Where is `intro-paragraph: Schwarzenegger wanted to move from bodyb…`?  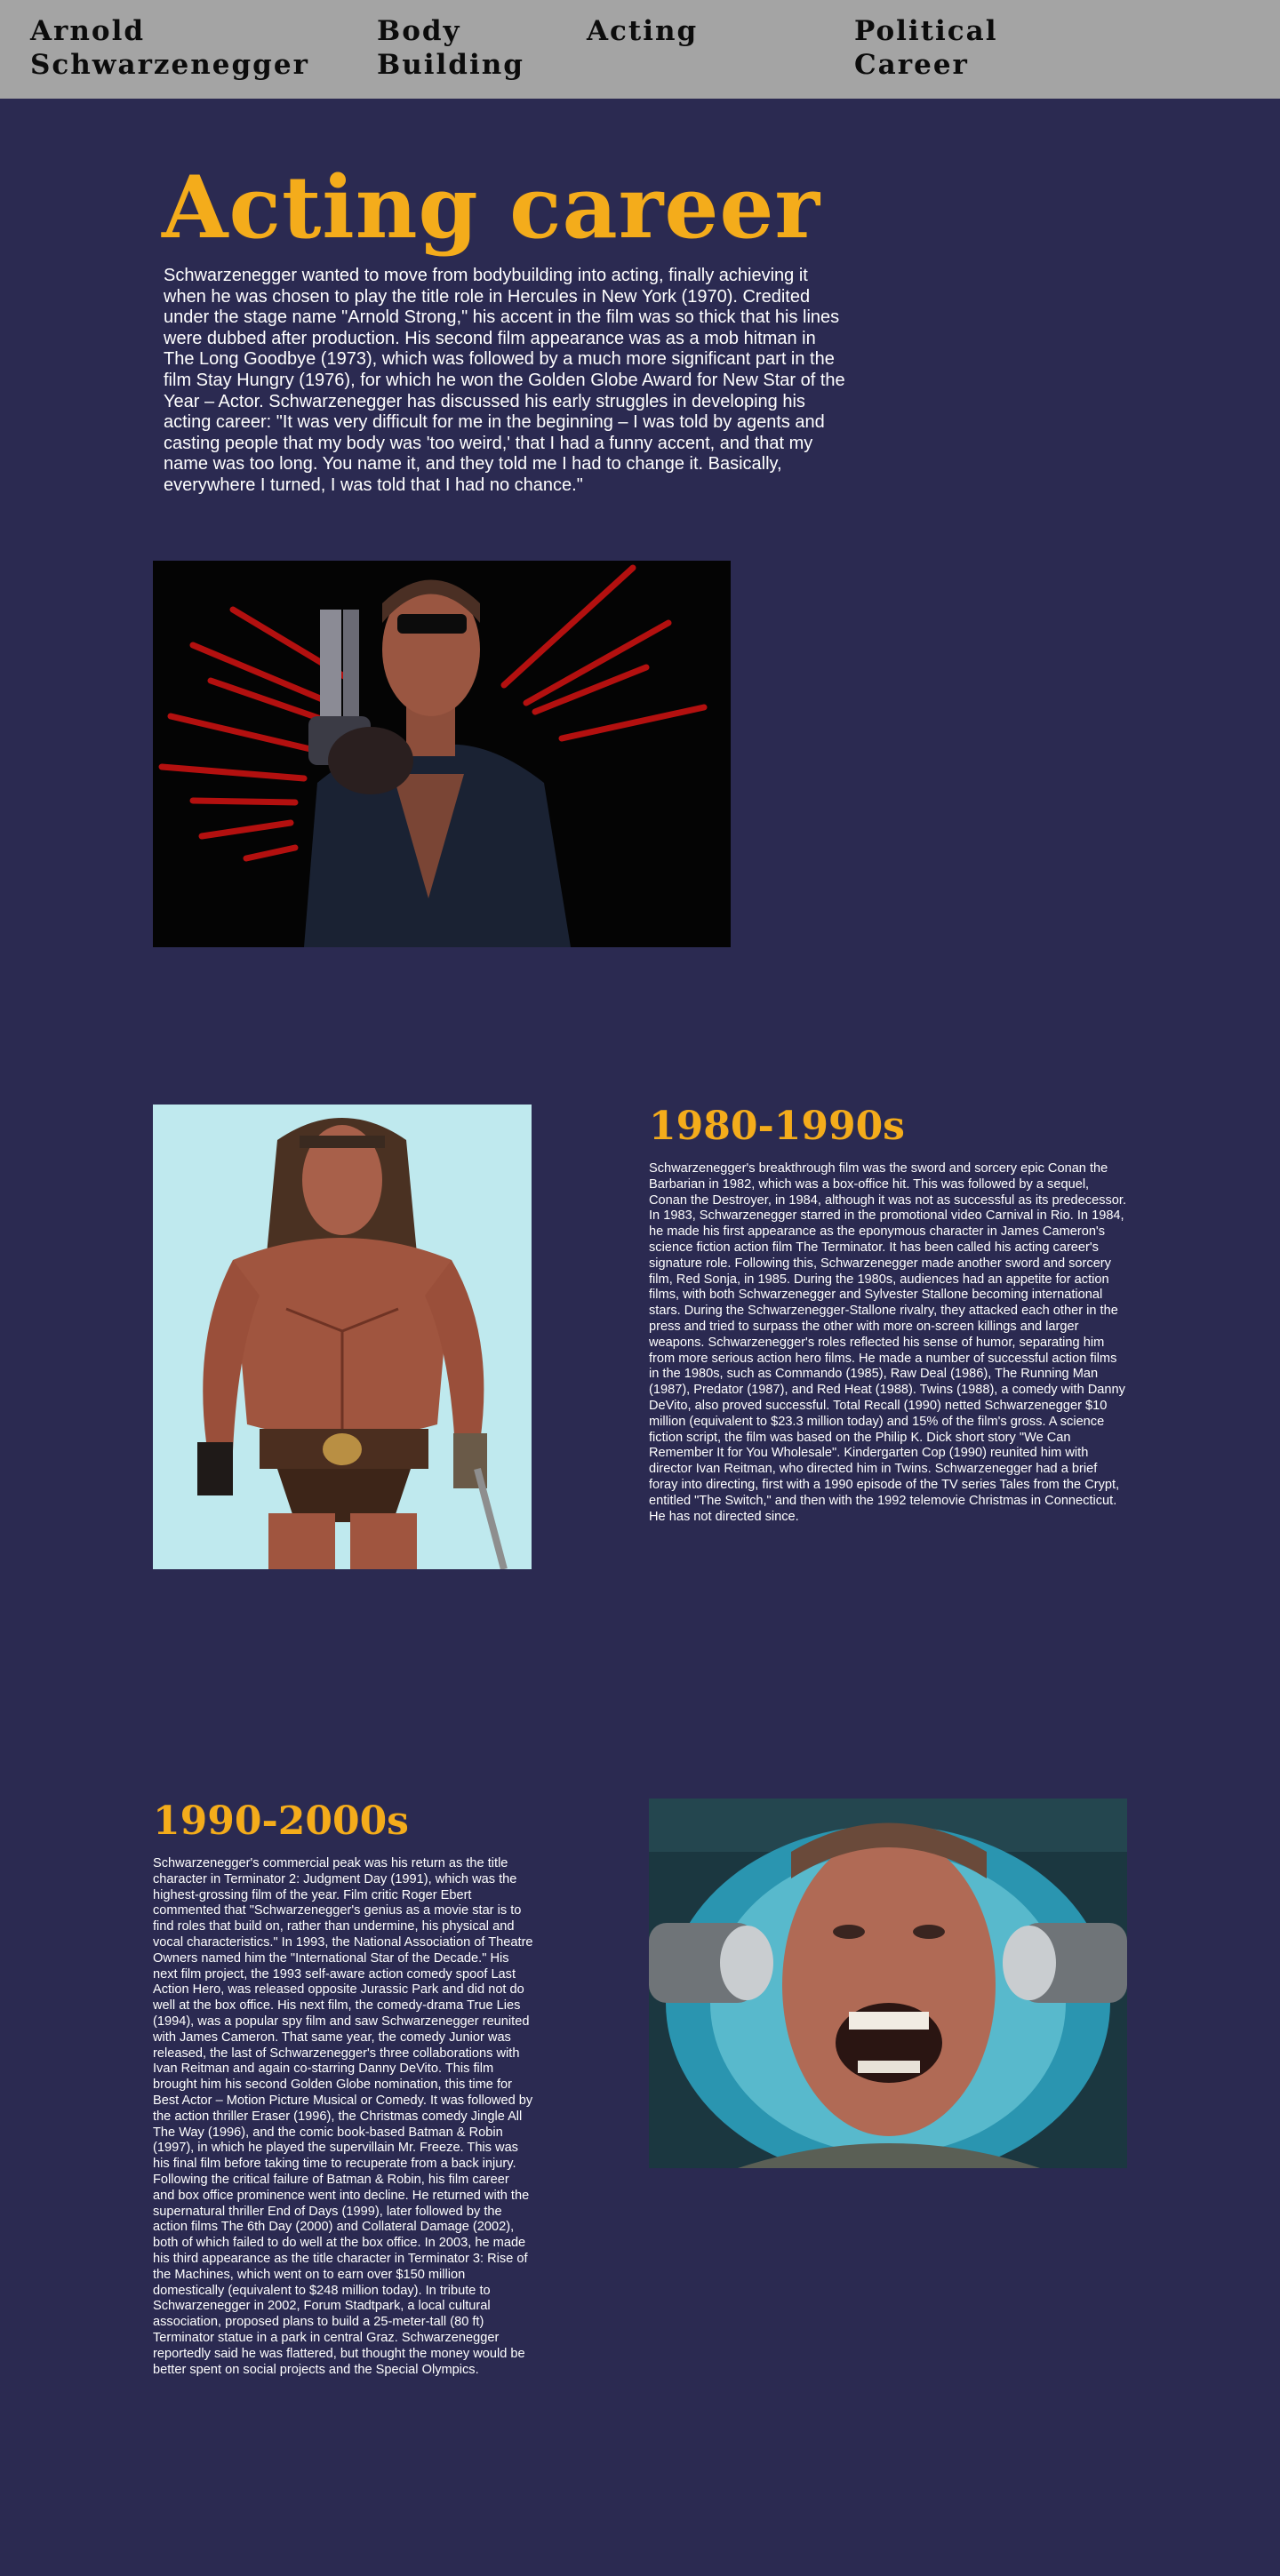 intro-paragraph: Schwarzenegger wanted to move from bodyb… is located at coordinates (504, 380).